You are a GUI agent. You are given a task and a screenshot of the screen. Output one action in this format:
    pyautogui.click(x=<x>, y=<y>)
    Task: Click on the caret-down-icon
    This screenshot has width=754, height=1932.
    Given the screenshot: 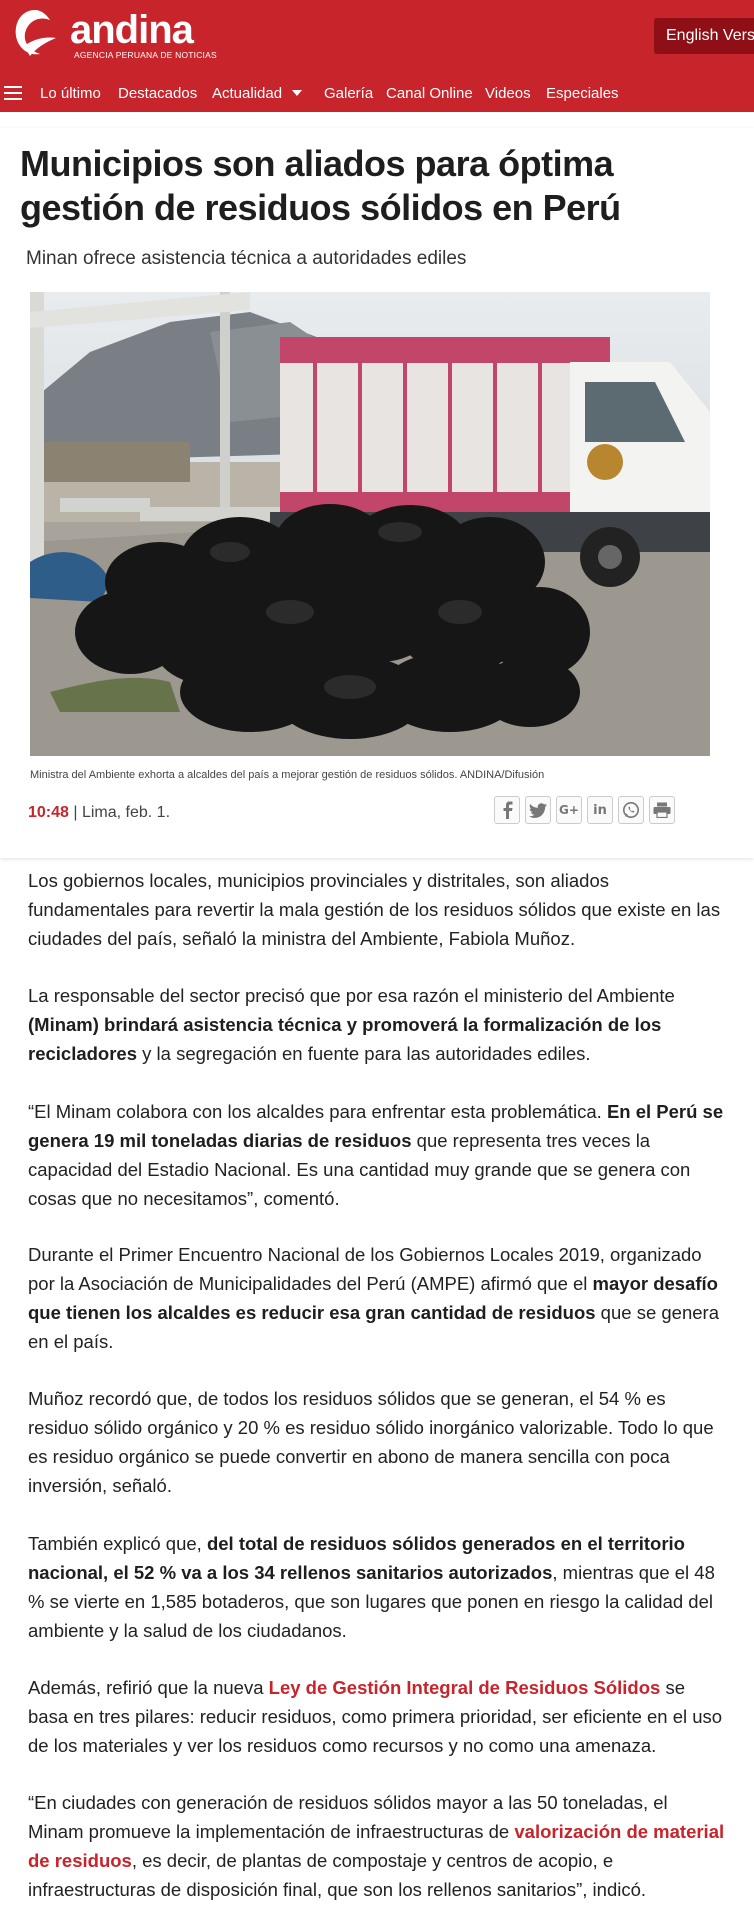 What is the action you would take?
    pyautogui.click(x=297, y=93)
    